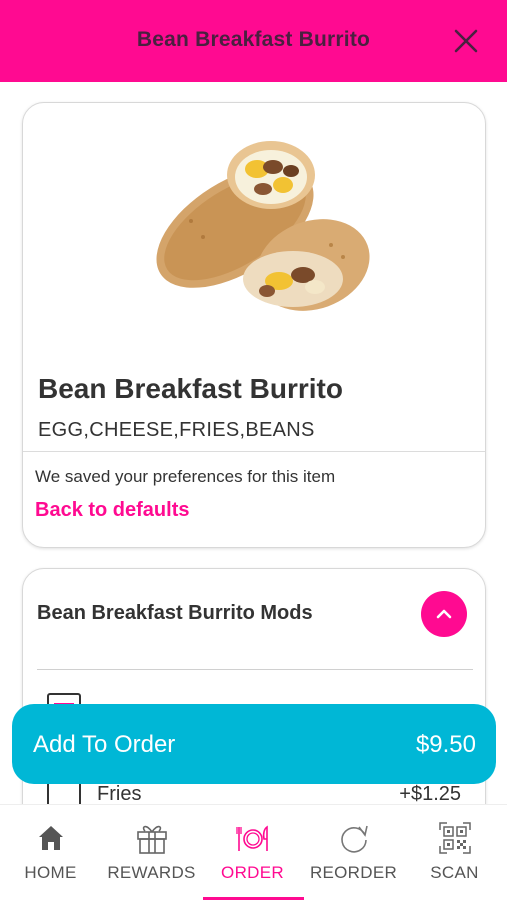 Image resolution: width=507 pixels, height=900 pixels. I want to click on home-icon, so click(51, 838).